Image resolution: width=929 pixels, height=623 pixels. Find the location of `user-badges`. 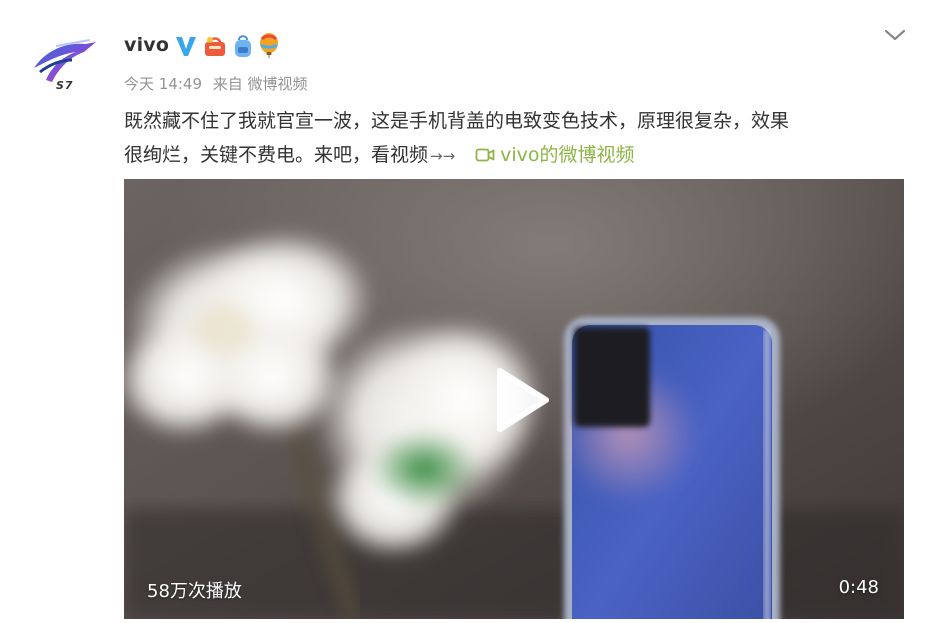

user-badges is located at coordinates (229, 46).